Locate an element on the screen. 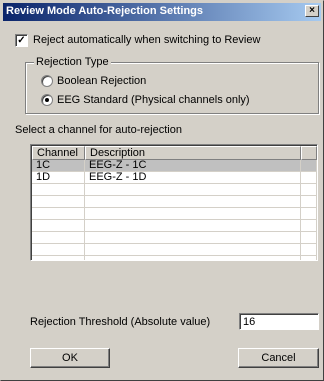 This screenshot has height=381, width=324. radio-selected-dot is located at coordinates (47, 100).